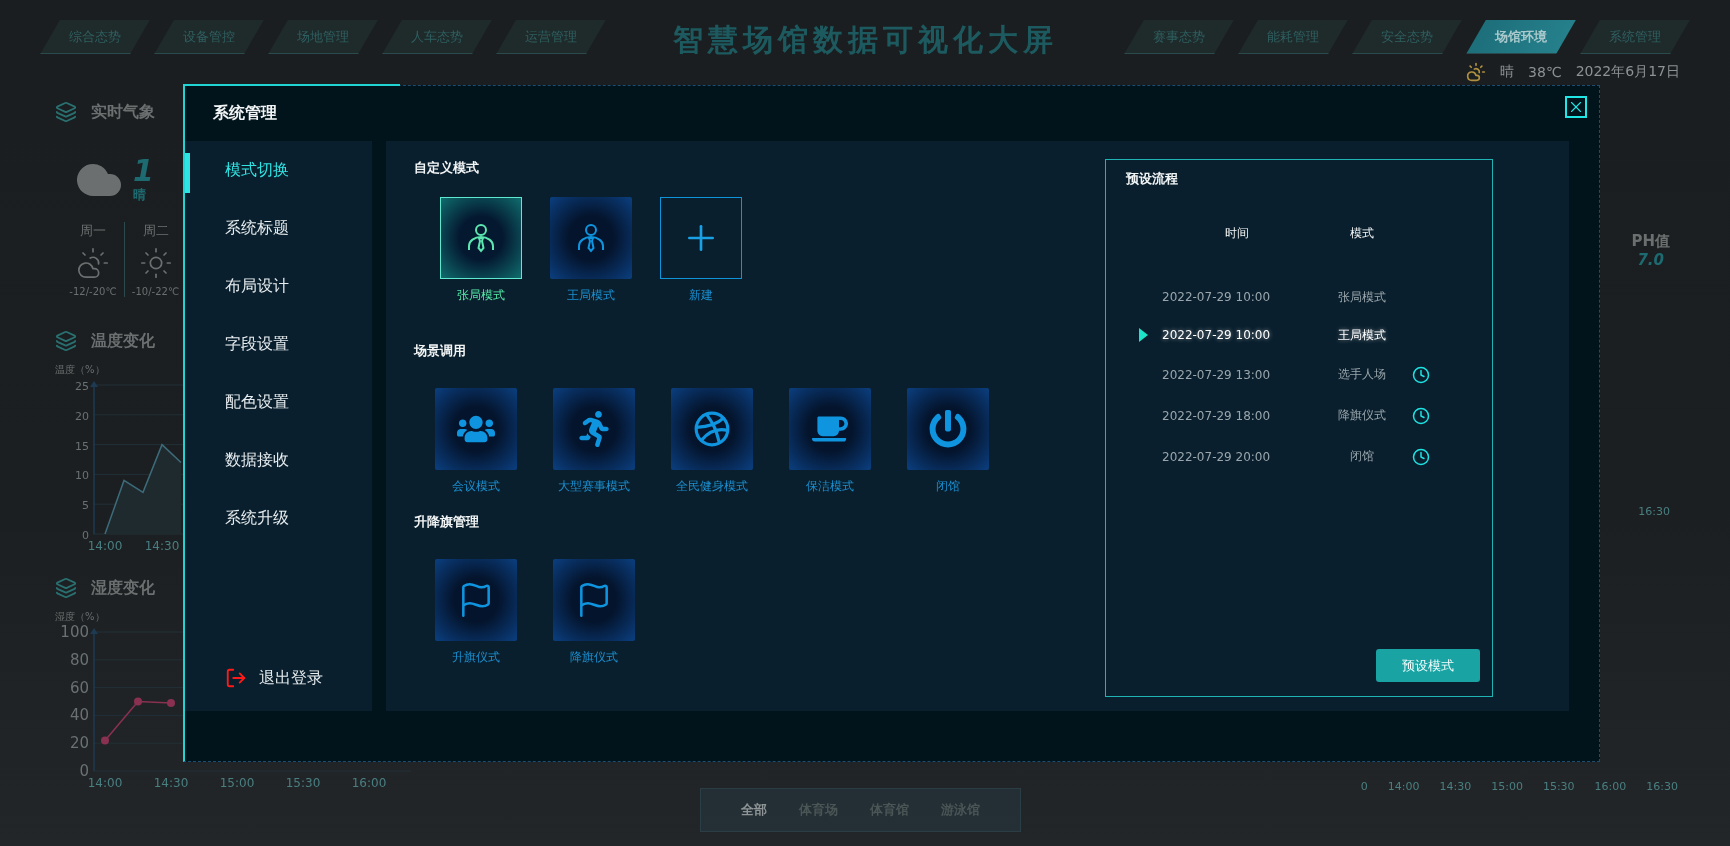 This screenshot has height=846, width=1730. I want to click on ball-icon, so click(712, 429).